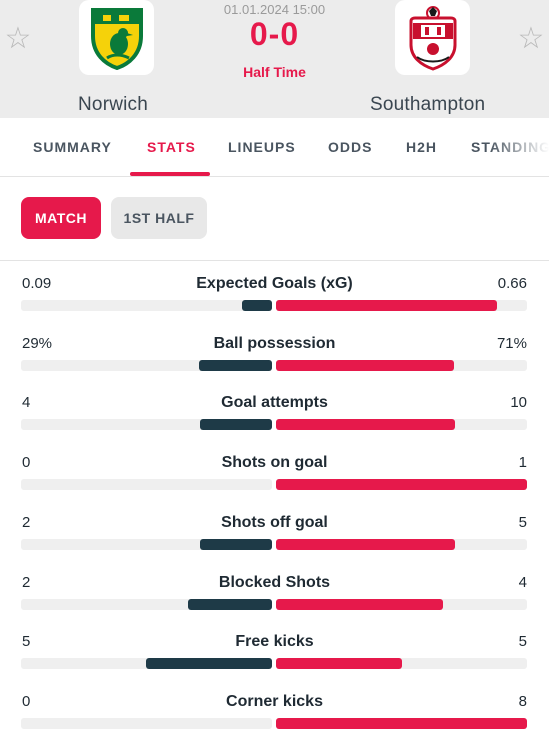 This screenshot has width=549, height=750. What do you see at coordinates (274, 424) in the screenshot?
I see `stat-row: 4 Goal attempts 10` at bounding box center [274, 424].